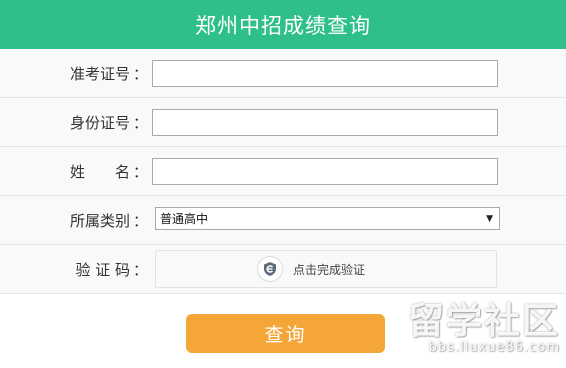  I want to click on page-header: 郑州中招成绩查询, so click(283, 24).